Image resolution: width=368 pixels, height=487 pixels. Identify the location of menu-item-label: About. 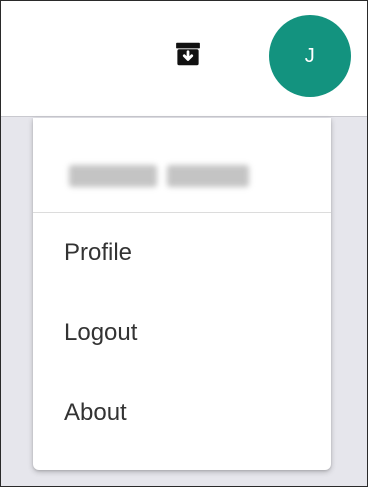
(95, 412).